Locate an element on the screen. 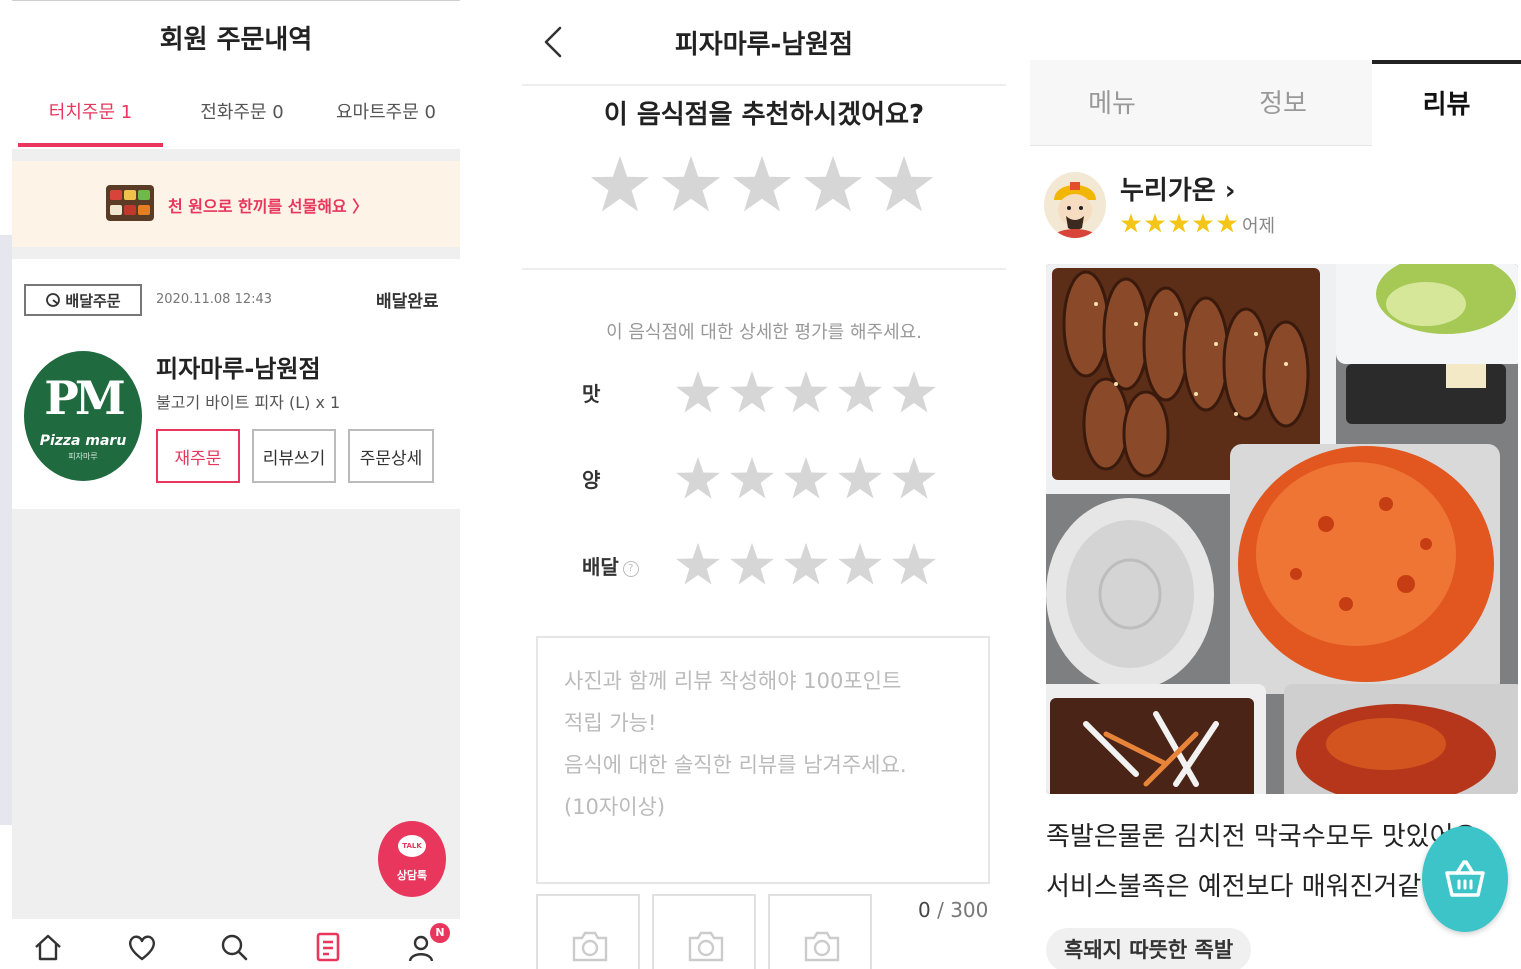  lunchbox-icon is located at coordinates (130, 203).